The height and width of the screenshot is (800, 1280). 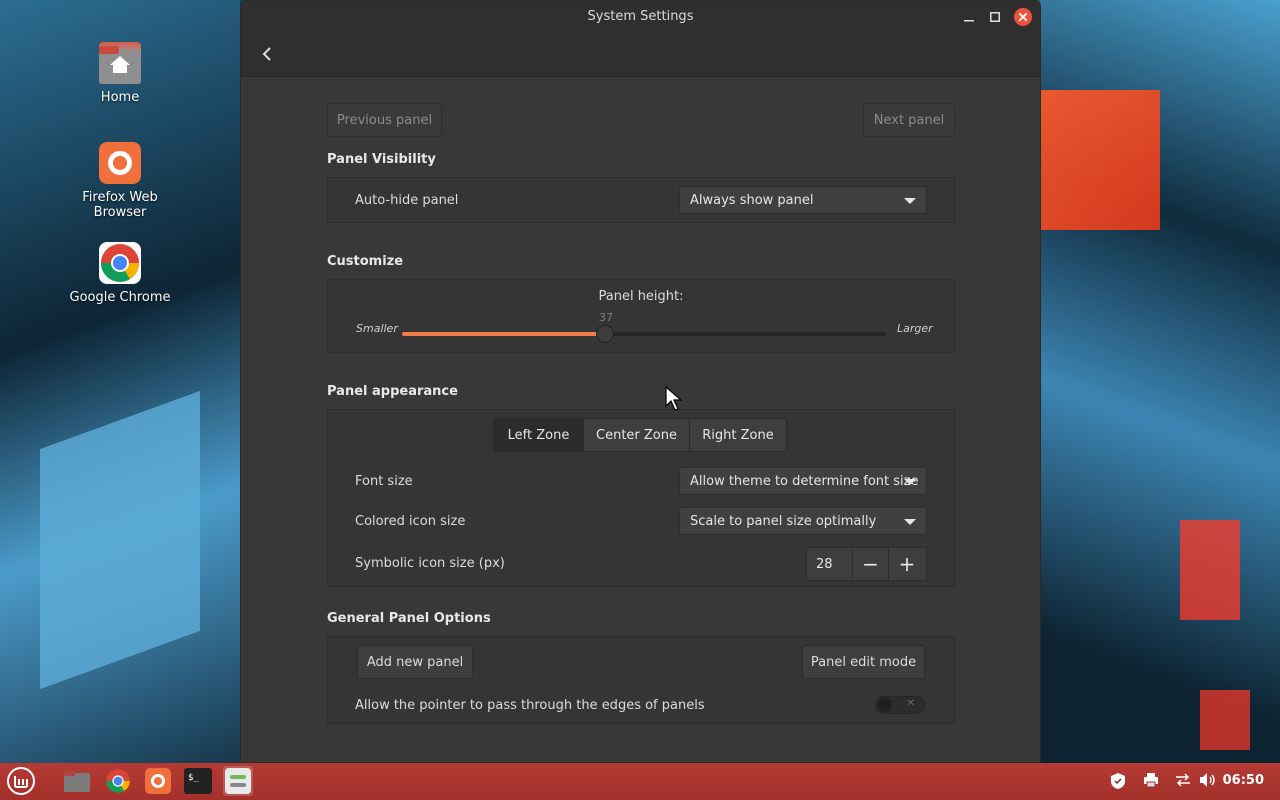 What do you see at coordinates (392, 391) in the screenshot?
I see `section-title-appearance: Panel appearance` at bounding box center [392, 391].